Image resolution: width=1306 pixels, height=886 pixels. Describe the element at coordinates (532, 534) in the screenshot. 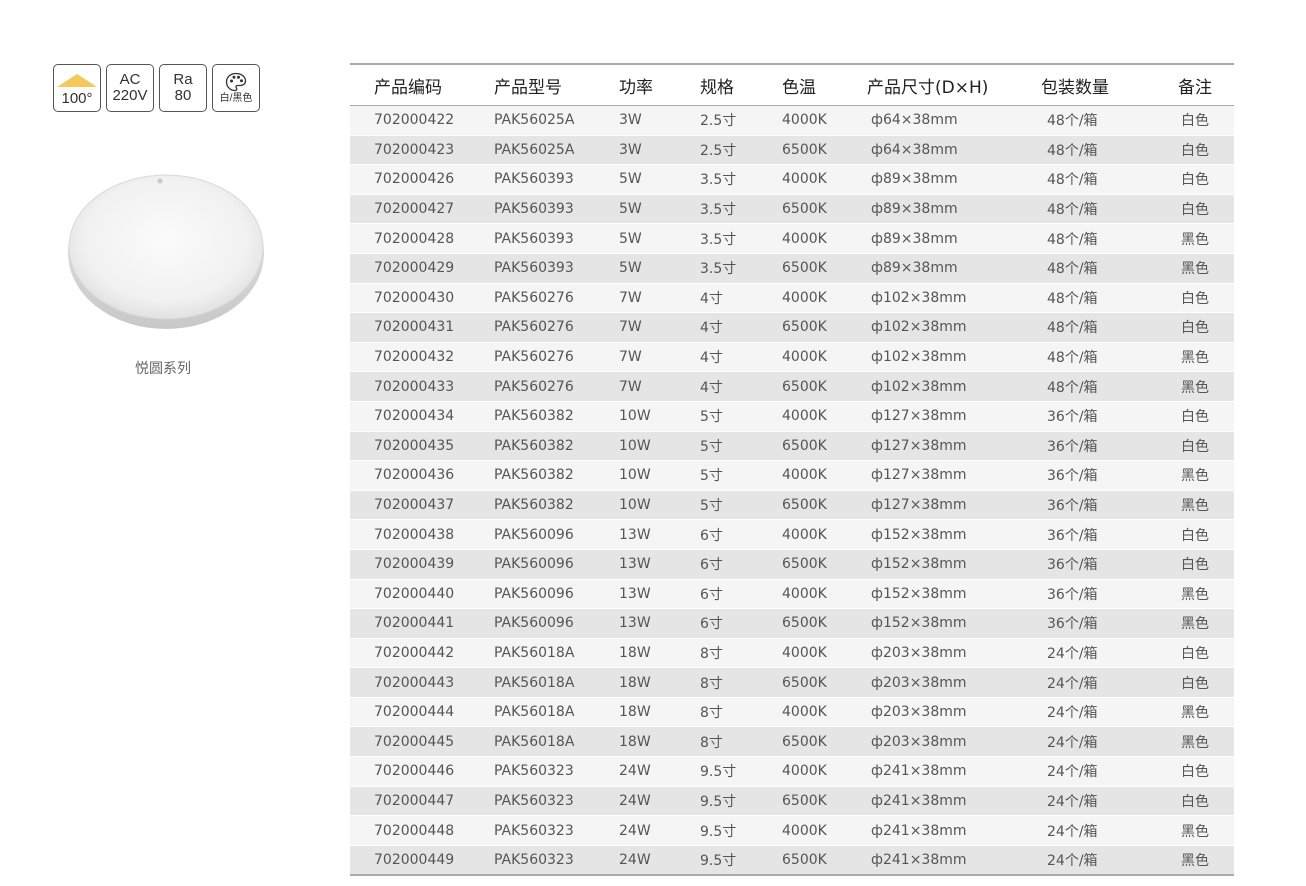

I see `table-cell: PAK560096` at that location.